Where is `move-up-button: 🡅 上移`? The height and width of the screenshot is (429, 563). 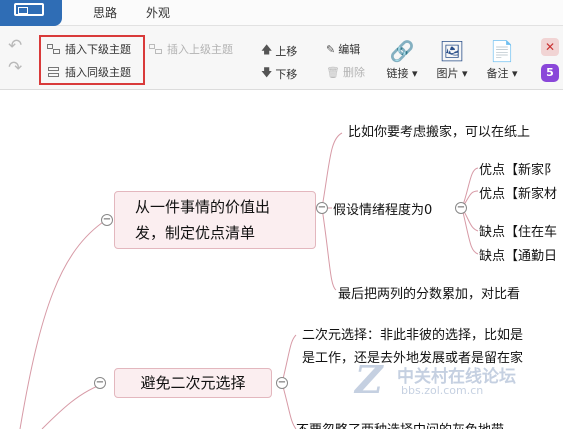 move-up-button: 🡅 上移 is located at coordinates (279, 50).